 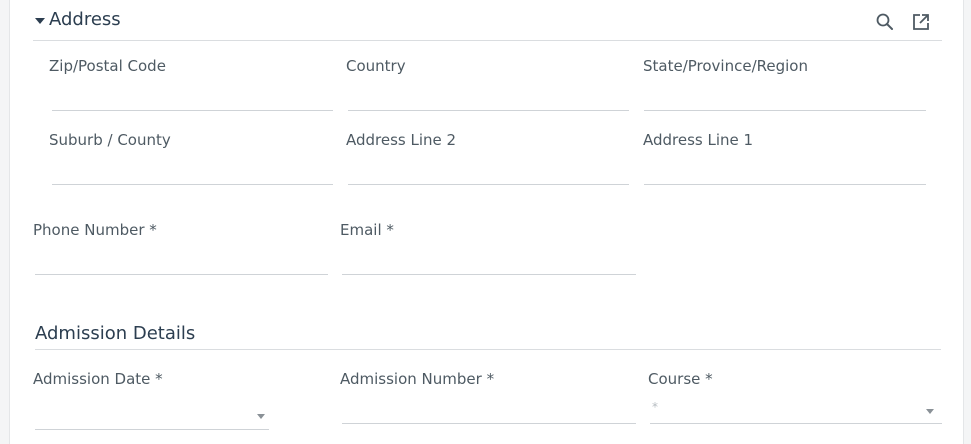 I want to click on email-label: Email *, so click(x=367, y=230).